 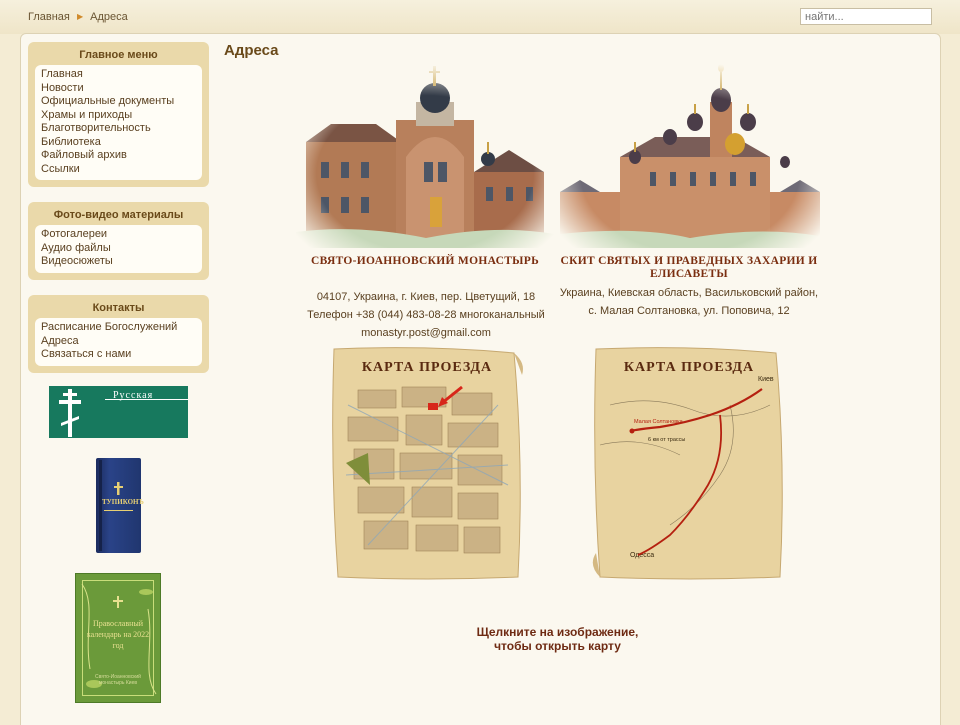 What do you see at coordinates (118, 680) in the screenshot?
I see `calendar-subtitle: Свято-Иоанновский монастырь Киев` at bounding box center [118, 680].